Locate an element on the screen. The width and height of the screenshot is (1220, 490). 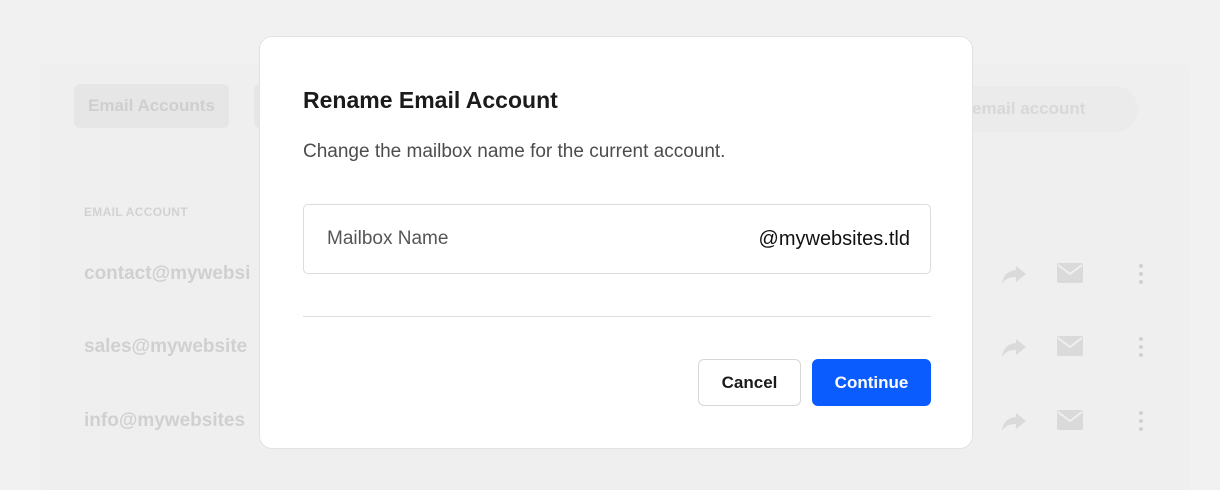
divider is located at coordinates (617, 316).